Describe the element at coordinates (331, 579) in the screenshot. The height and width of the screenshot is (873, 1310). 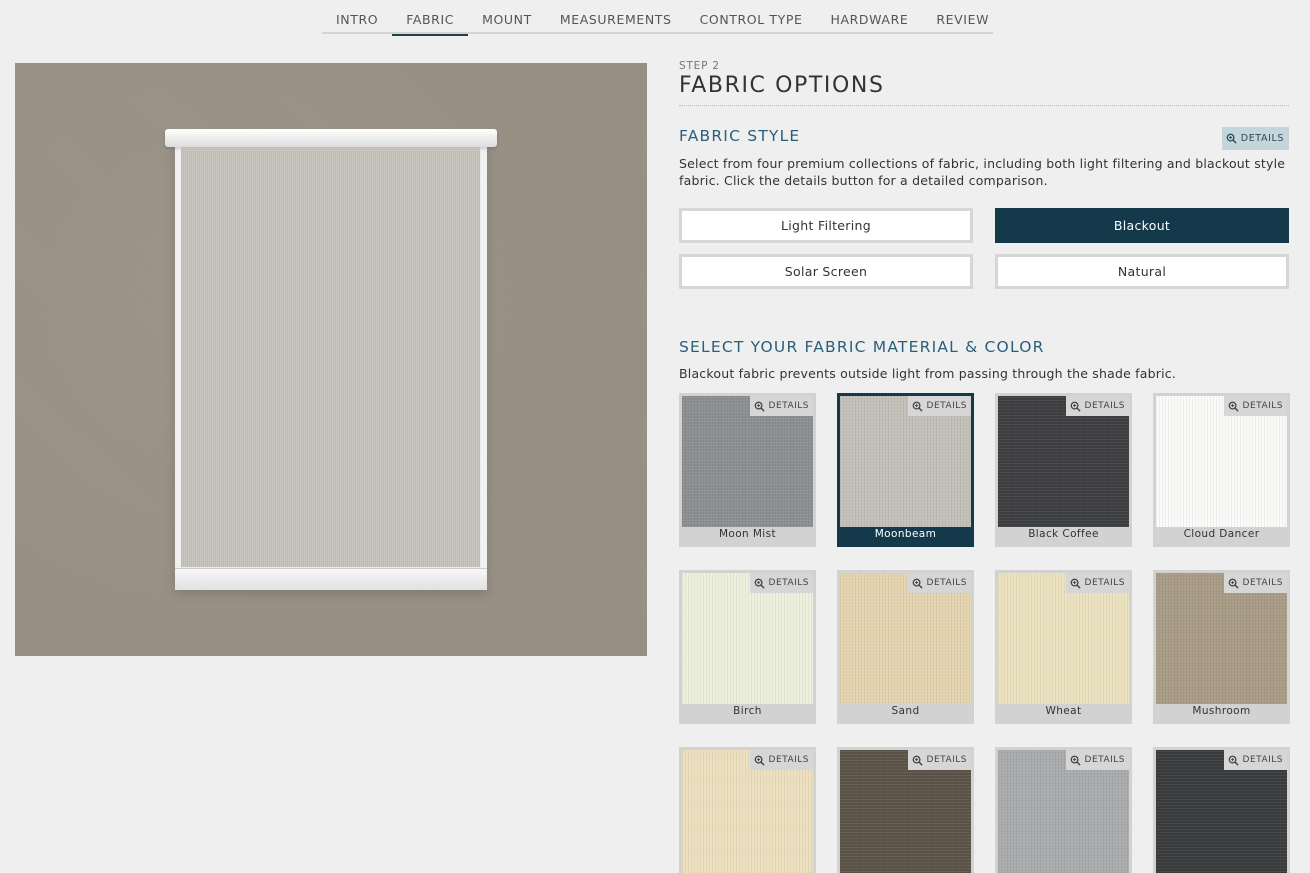
I see `window-sill` at that location.